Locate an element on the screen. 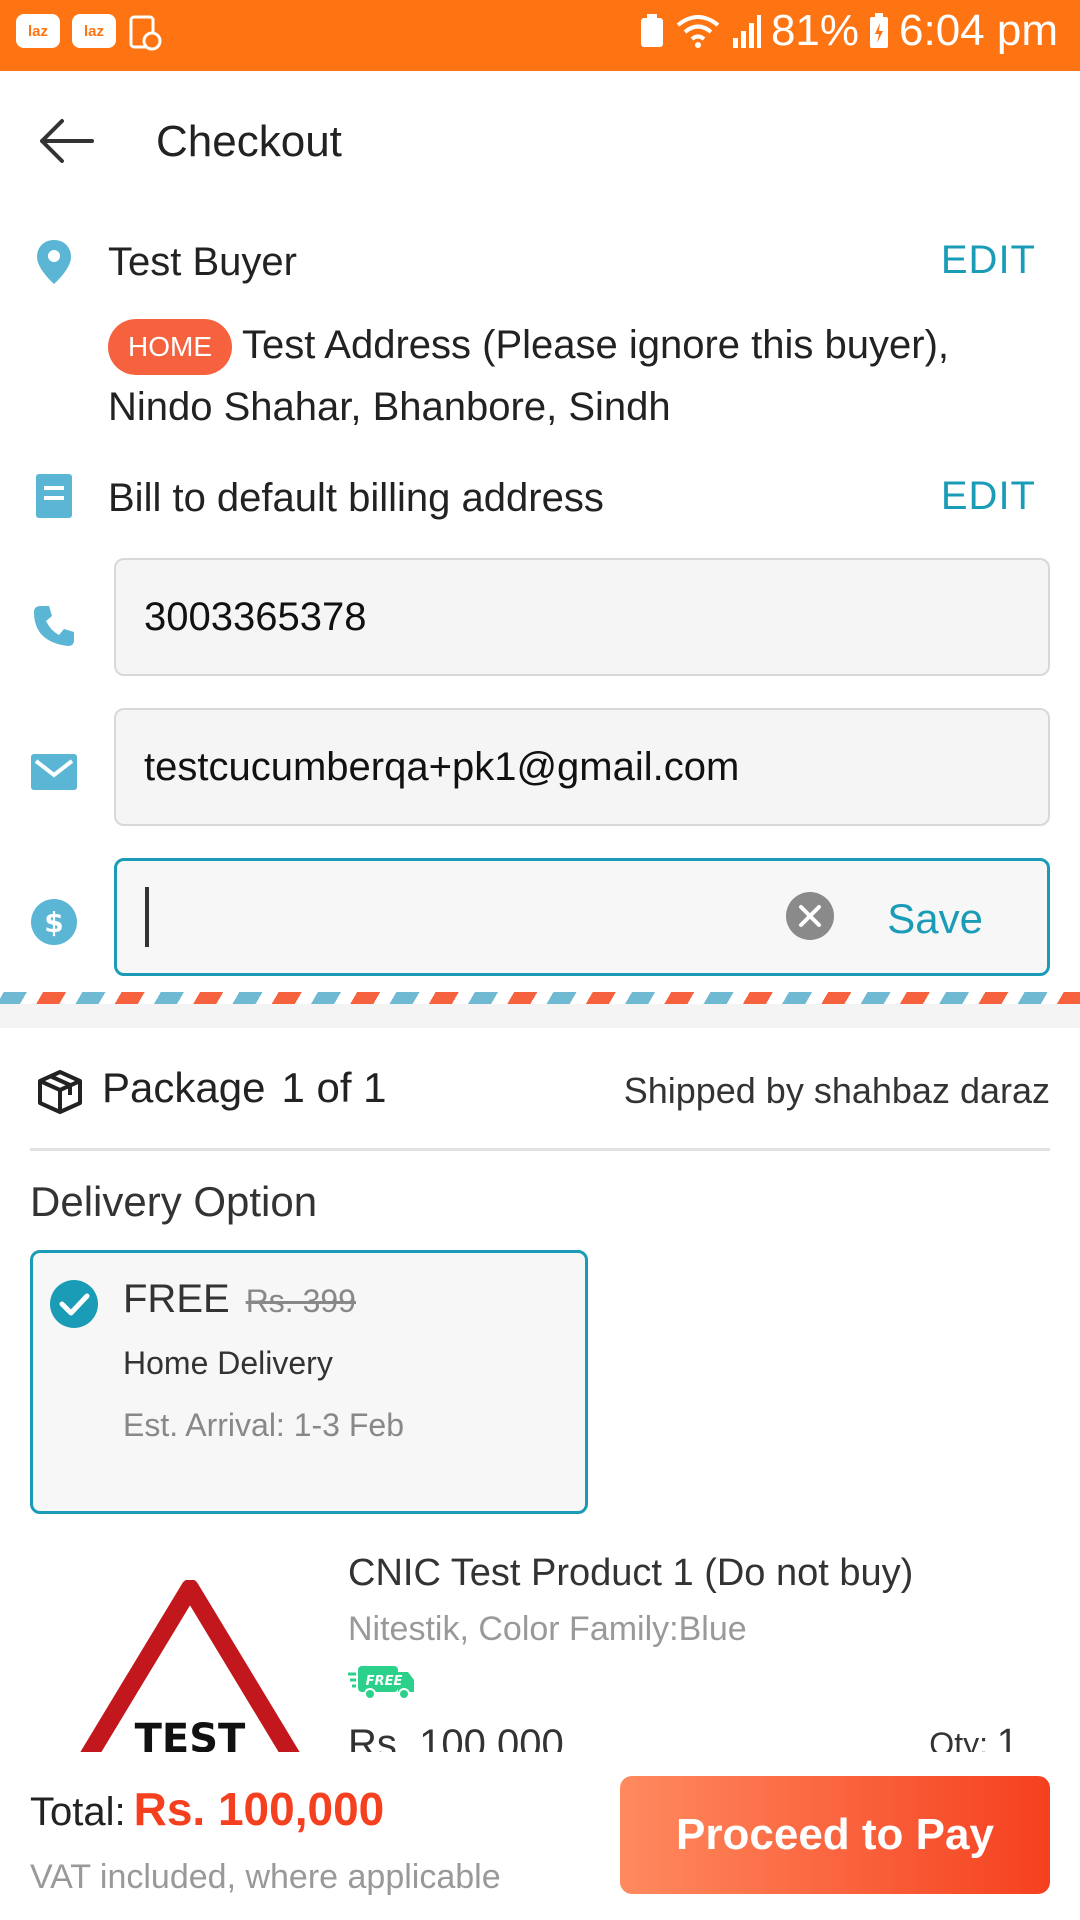  total-value: Rs. 100,000 is located at coordinates (259, 1809).